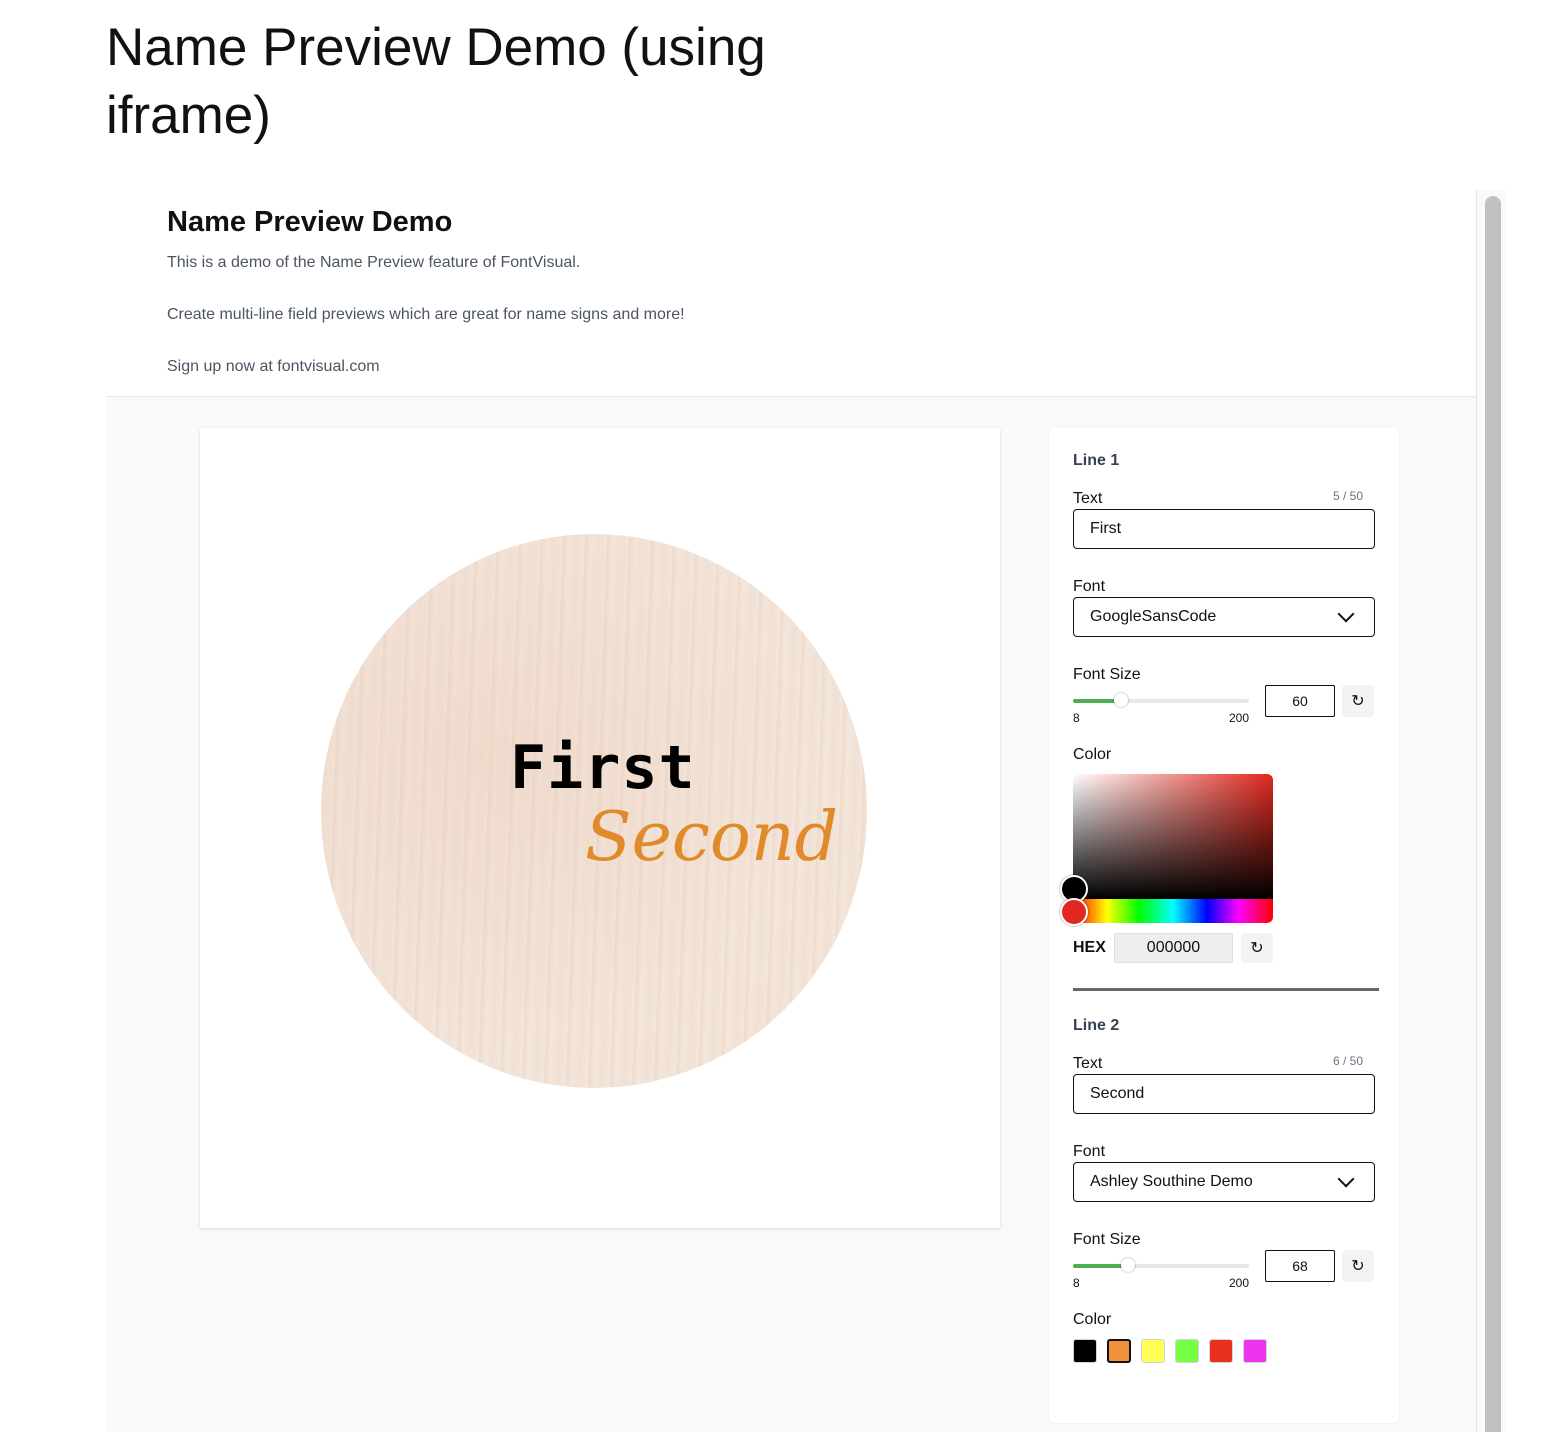 Image resolution: width=1552 pixels, height=1432 pixels. What do you see at coordinates (1107, 1239) in the screenshot?
I see `line-2-size-label: Font Size` at bounding box center [1107, 1239].